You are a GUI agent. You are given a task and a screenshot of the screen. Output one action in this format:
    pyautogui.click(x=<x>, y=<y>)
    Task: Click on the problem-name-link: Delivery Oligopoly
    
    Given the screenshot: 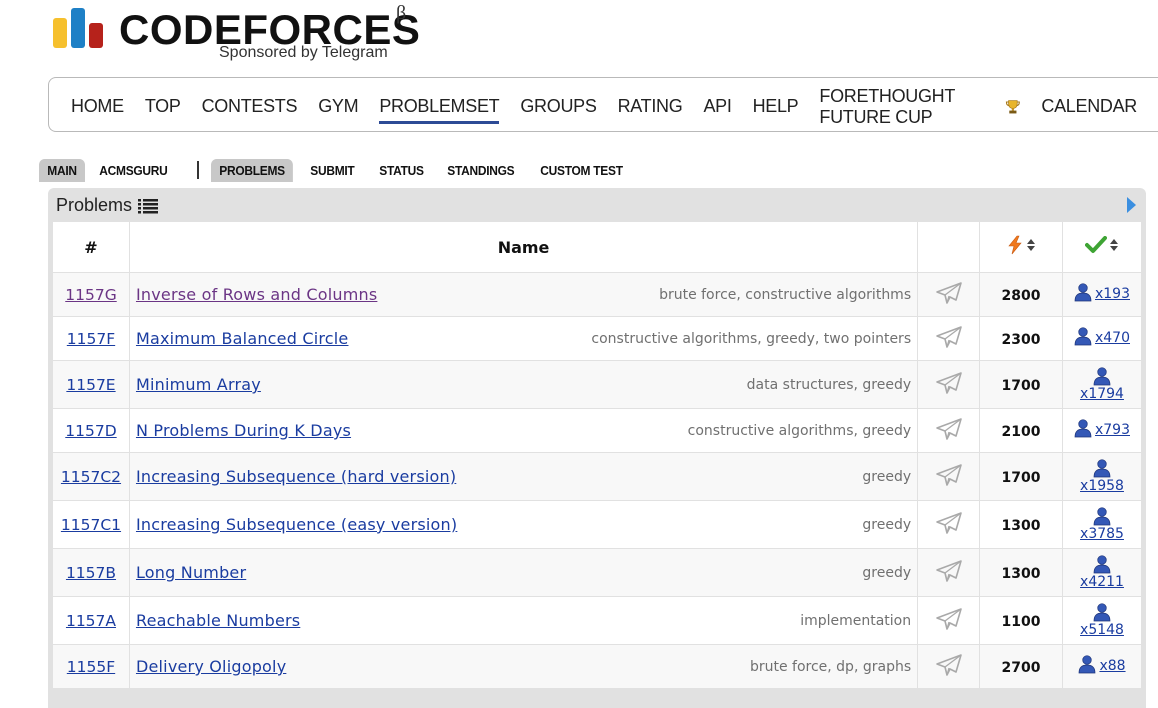 What is the action you would take?
    pyautogui.click(x=211, y=666)
    